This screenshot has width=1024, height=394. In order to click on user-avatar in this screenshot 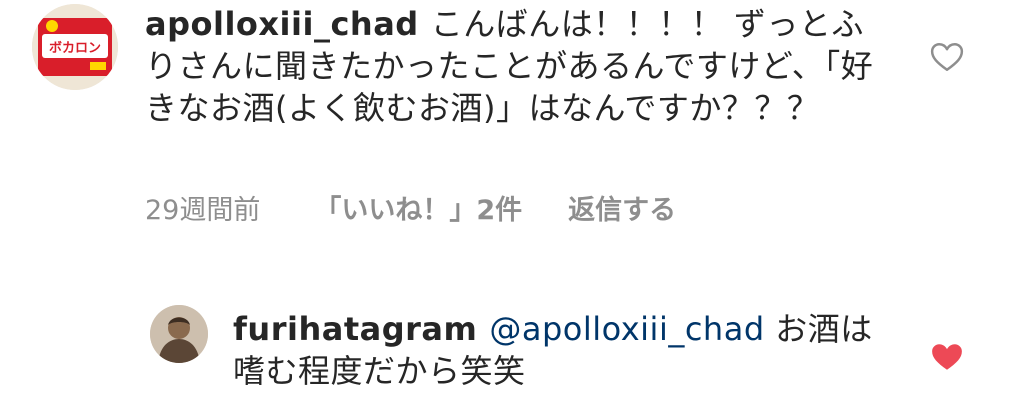, I will do `click(179, 334)`.